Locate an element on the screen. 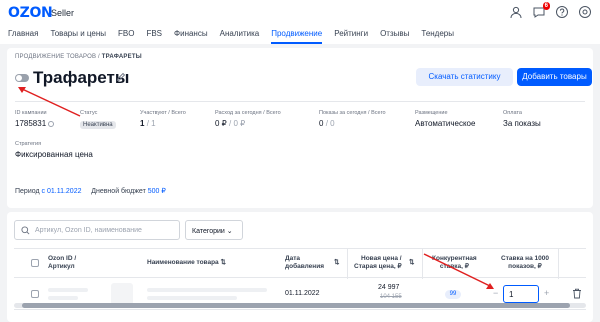  annotation-arrow-toggle is located at coordinates (49, 102).